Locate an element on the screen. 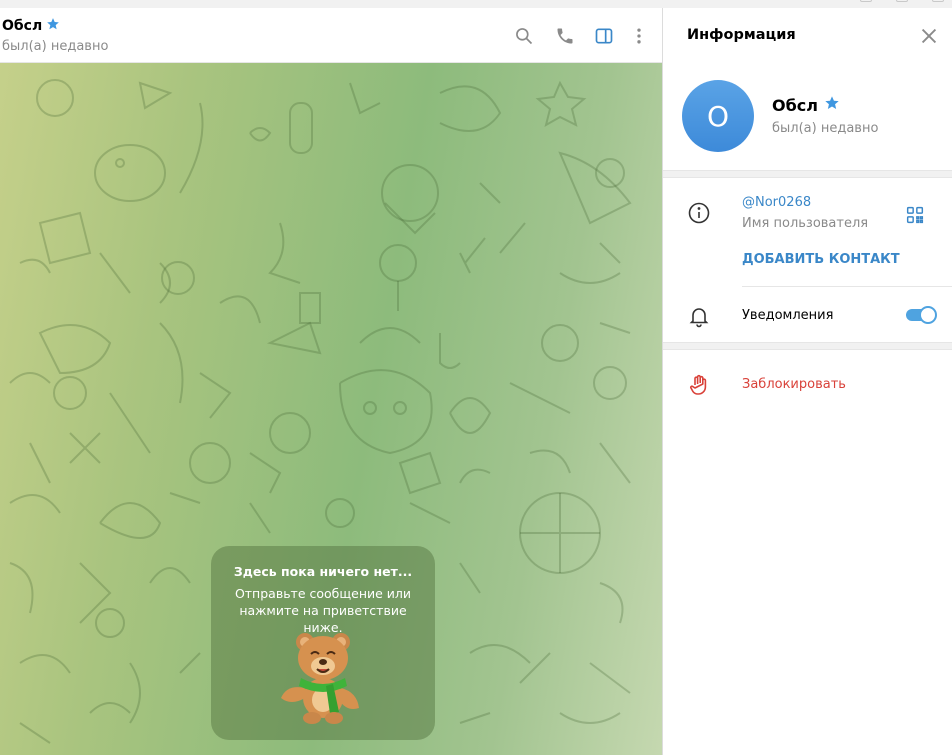  chat-title-text: Обсл is located at coordinates (22, 26).